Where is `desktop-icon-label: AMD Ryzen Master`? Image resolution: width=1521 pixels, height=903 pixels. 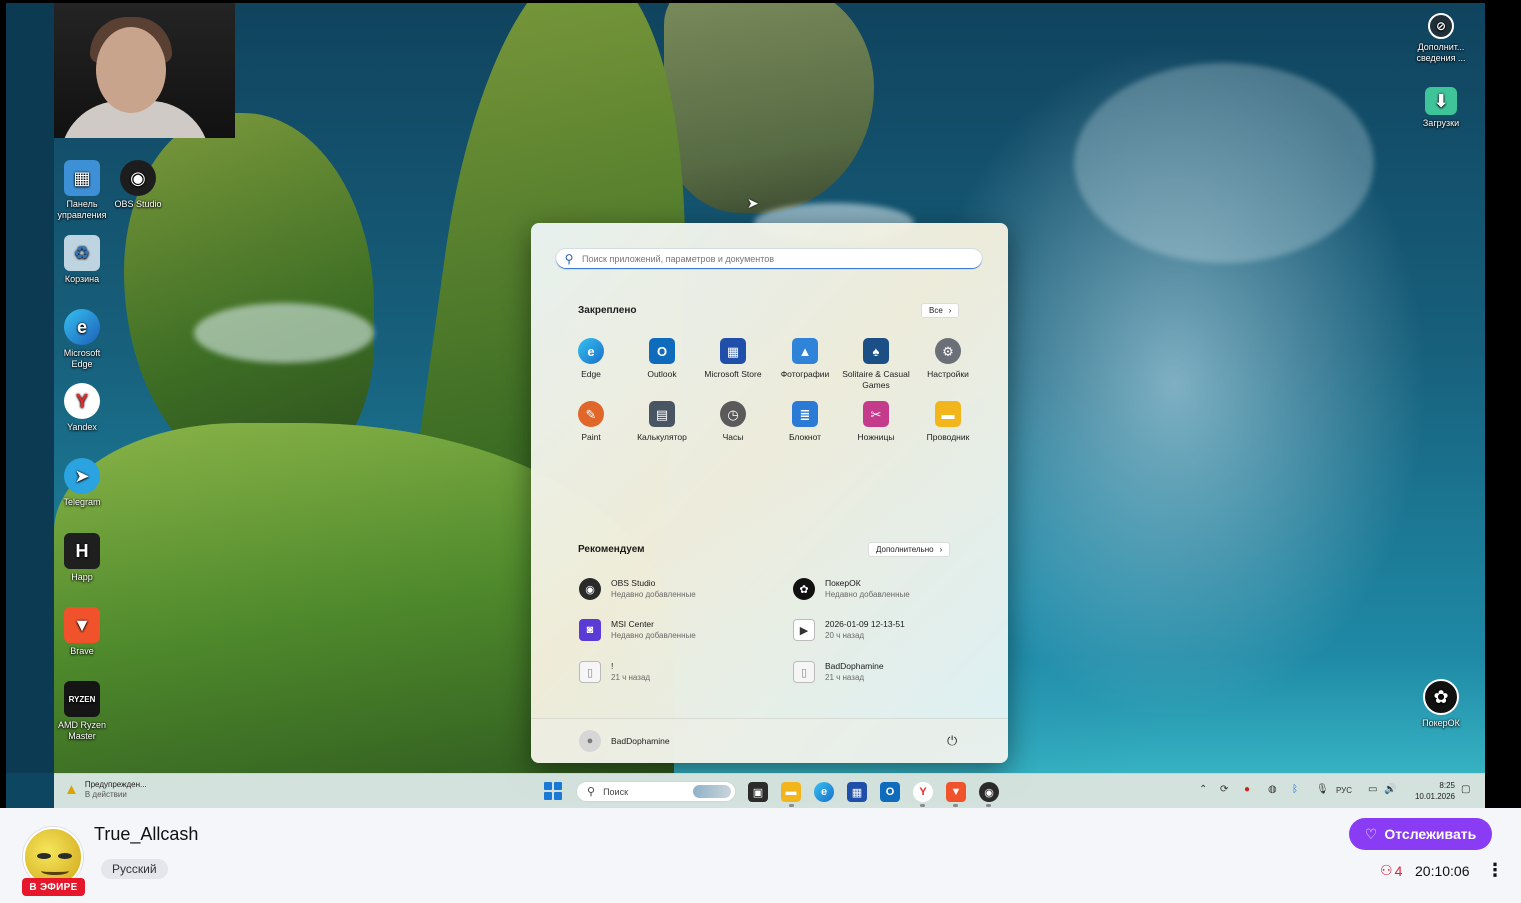
desktop-icon-label: AMD Ryzen Master is located at coordinates (81, 730).